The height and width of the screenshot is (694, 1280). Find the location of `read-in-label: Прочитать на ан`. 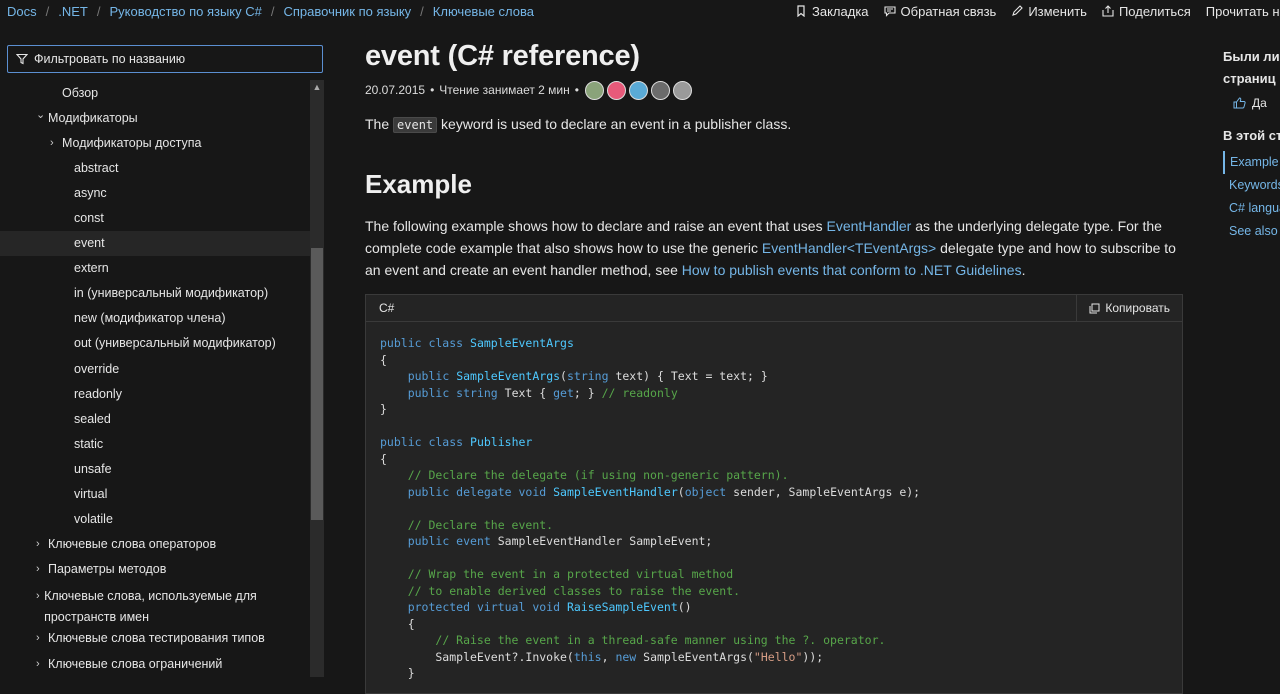

read-in-label: Прочитать на ан is located at coordinates (1242, 11).